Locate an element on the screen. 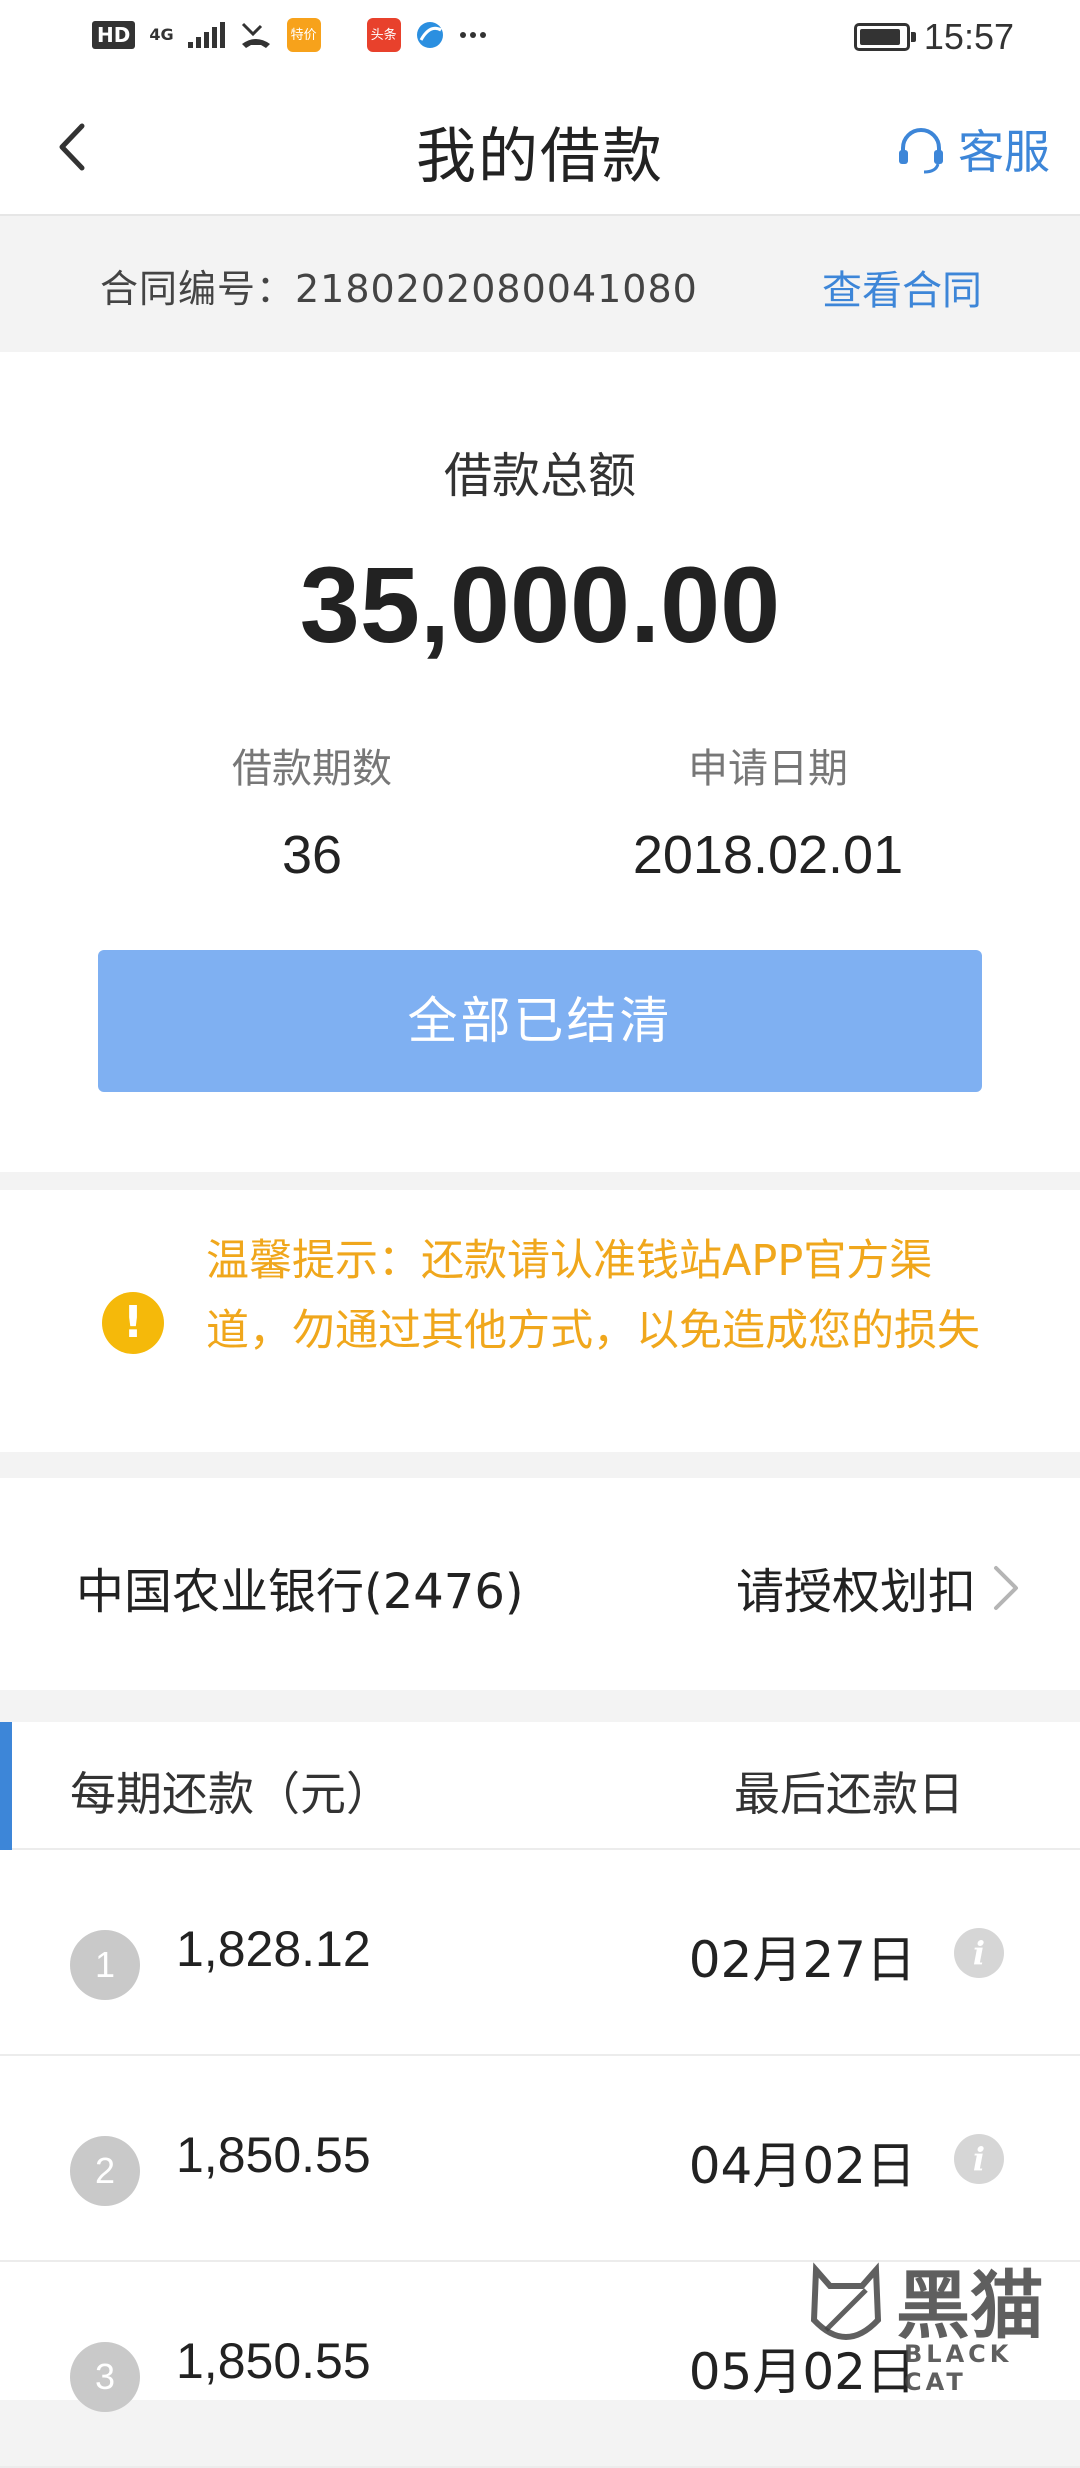 This screenshot has width=1080, height=2468. contract-number: 合同编号：2180202080041080 is located at coordinates (399, 289).